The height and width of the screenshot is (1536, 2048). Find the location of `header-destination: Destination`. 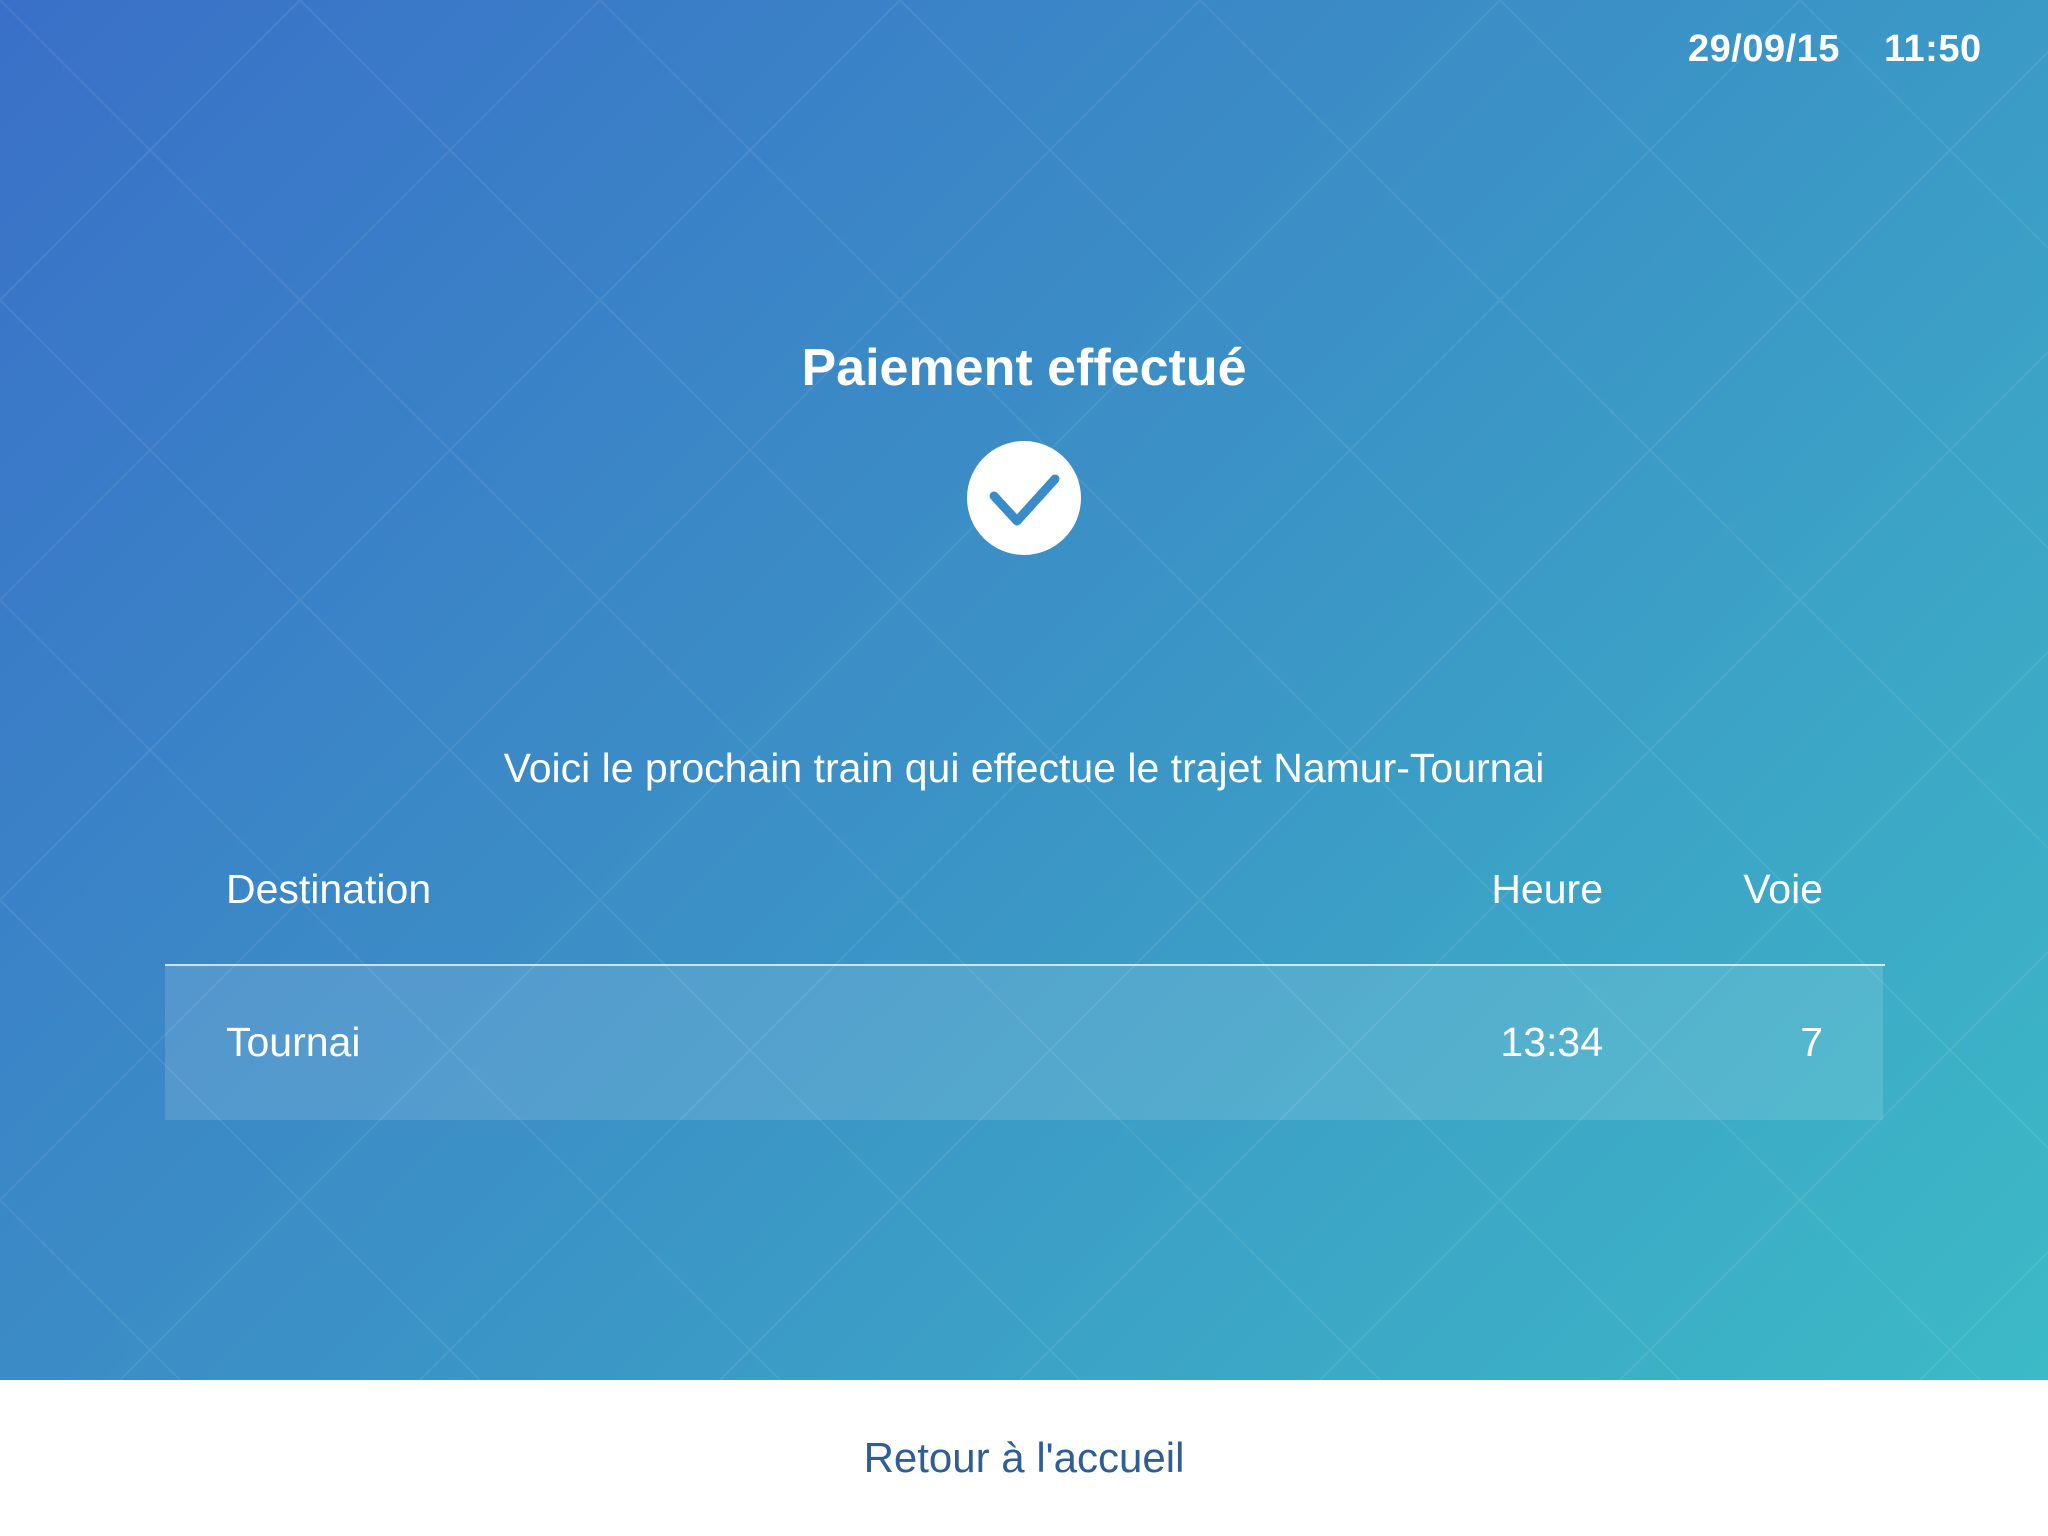

header-destination: Destination is located at coordinates (329, 889).